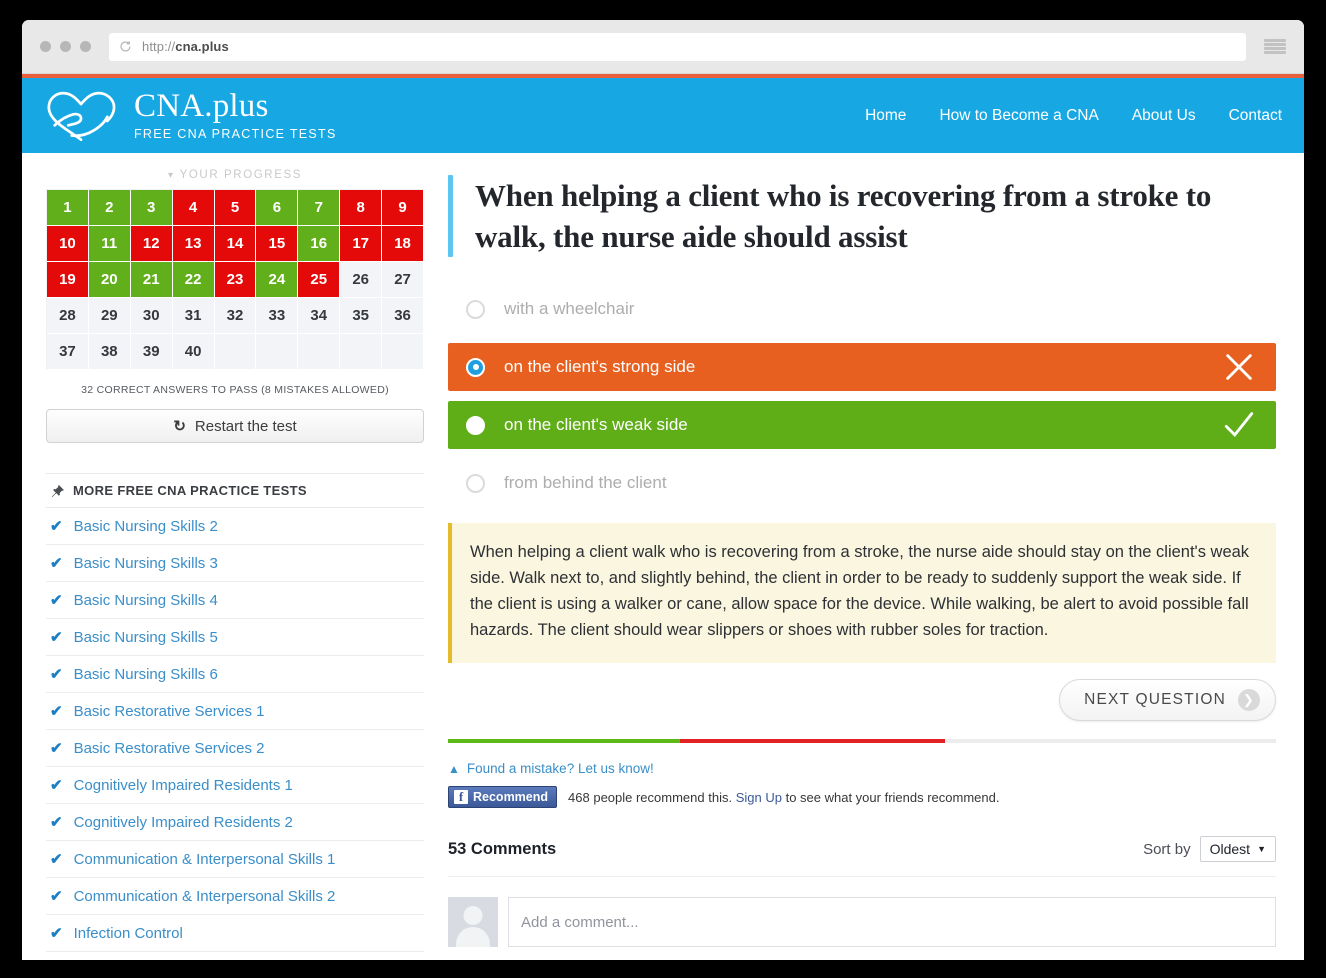 The image size is (1326, 978). I want to click on next-question-button: NEXT QUESTION ❯, so click(1167, 700).